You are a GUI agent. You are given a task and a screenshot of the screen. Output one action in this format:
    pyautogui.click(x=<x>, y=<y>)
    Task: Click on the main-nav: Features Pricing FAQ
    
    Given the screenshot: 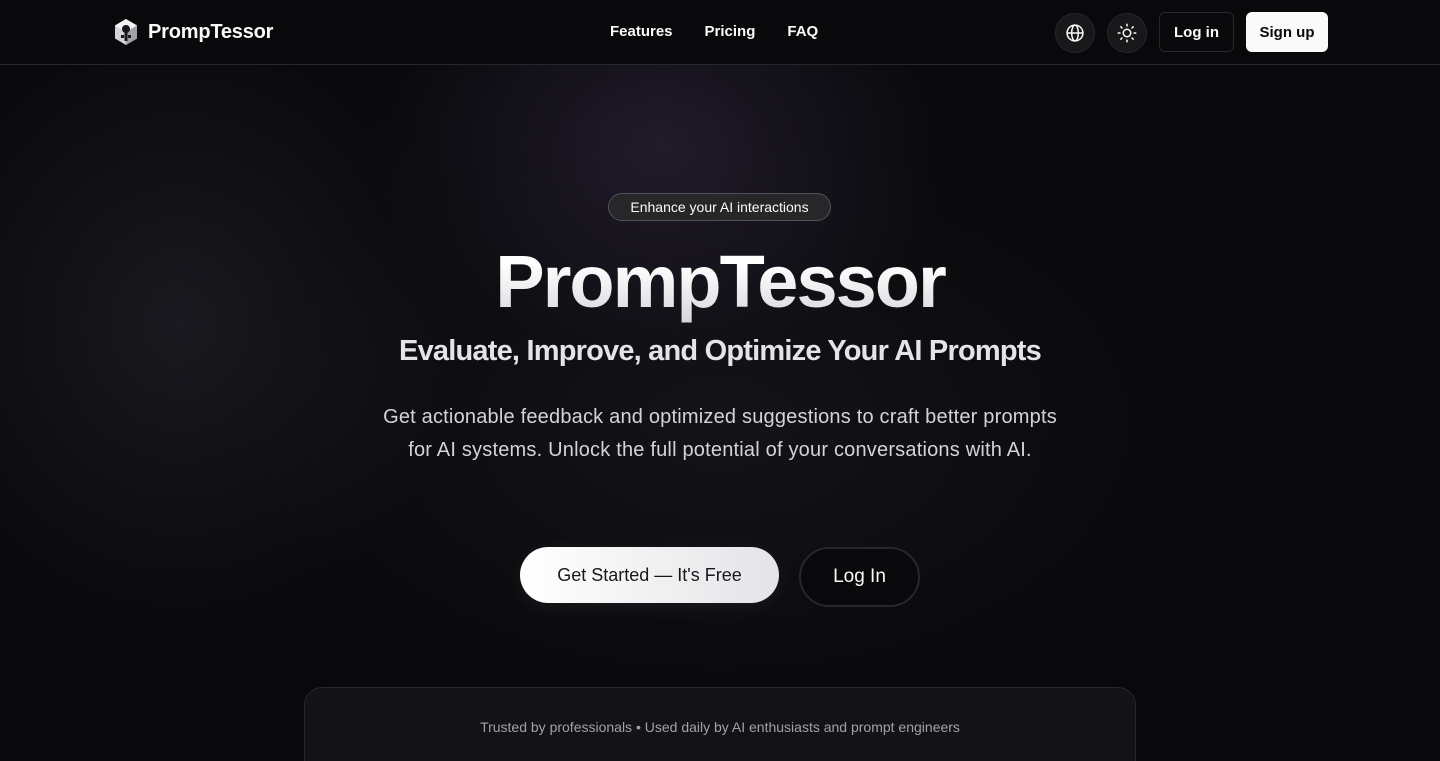 What is the action you would take?
    pyautogui.click(x=714, y=32)
    